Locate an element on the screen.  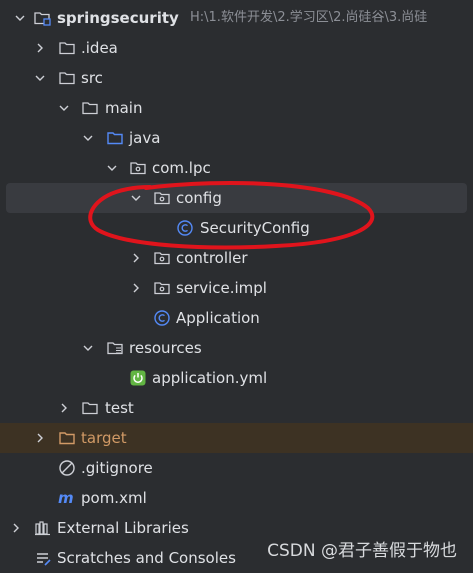
tree-label-application: Application is located at coordinates (218, 318).